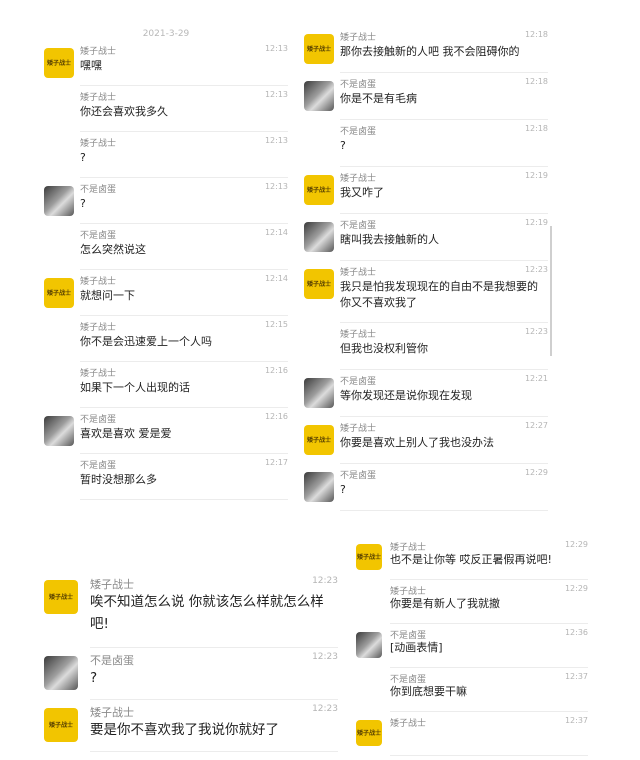  I want to click on chat-message: 矮子战士 矮子战士 12:18 那你去接触新的人吧 我不会阻碍你的, so click(426, 53).